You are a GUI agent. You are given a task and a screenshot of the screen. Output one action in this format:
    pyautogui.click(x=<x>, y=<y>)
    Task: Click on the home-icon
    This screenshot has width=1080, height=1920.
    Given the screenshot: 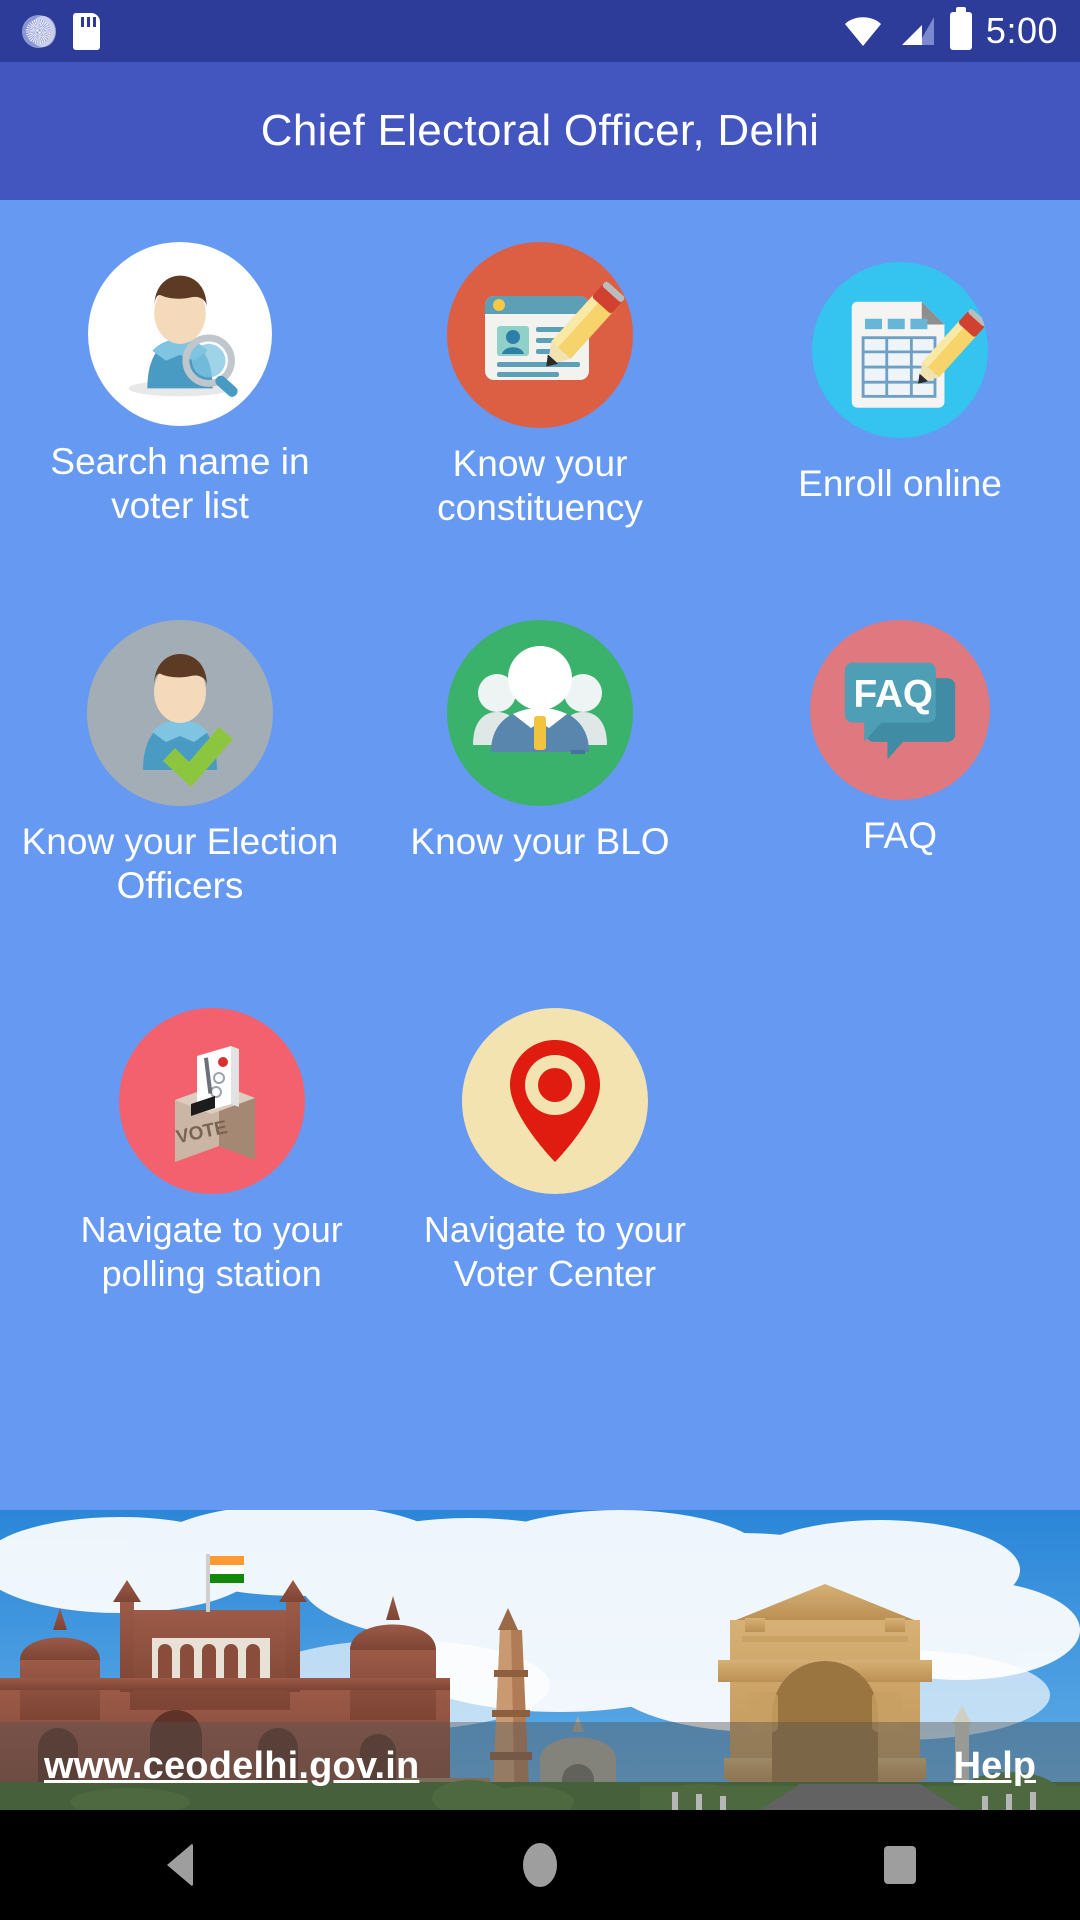 What is the action you would take?
    pyautogui.click(x=540, y=1865)
    